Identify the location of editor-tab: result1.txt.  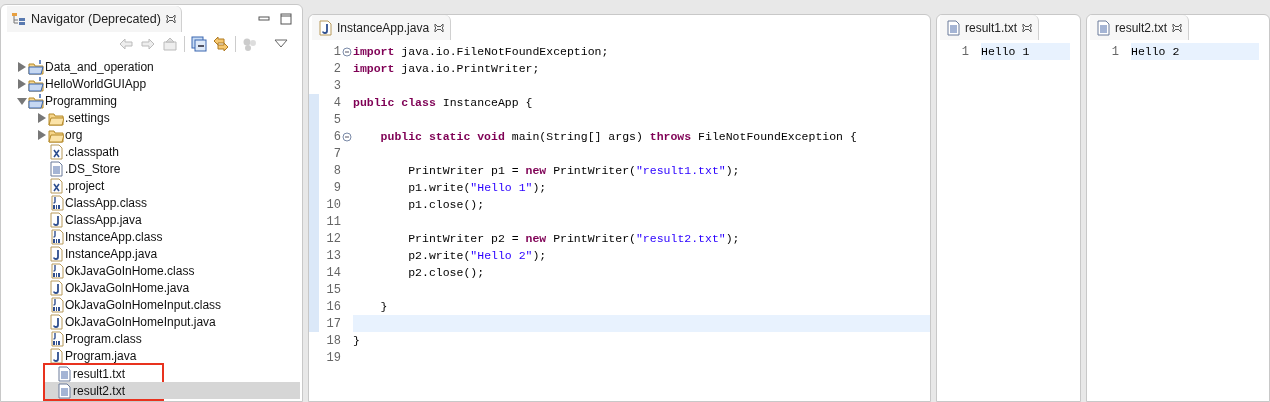
(990, 27).